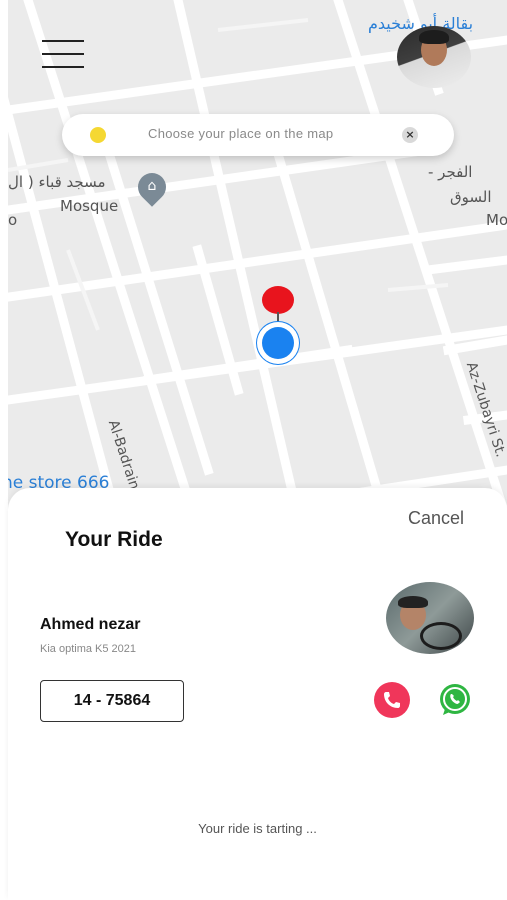 The width and height of the screenshot is (507, 900). What do you see at coordinates (90, 624) in the screenshot?
I see `driver-name: Ahmed nezar` at bounding box center [90, 624].